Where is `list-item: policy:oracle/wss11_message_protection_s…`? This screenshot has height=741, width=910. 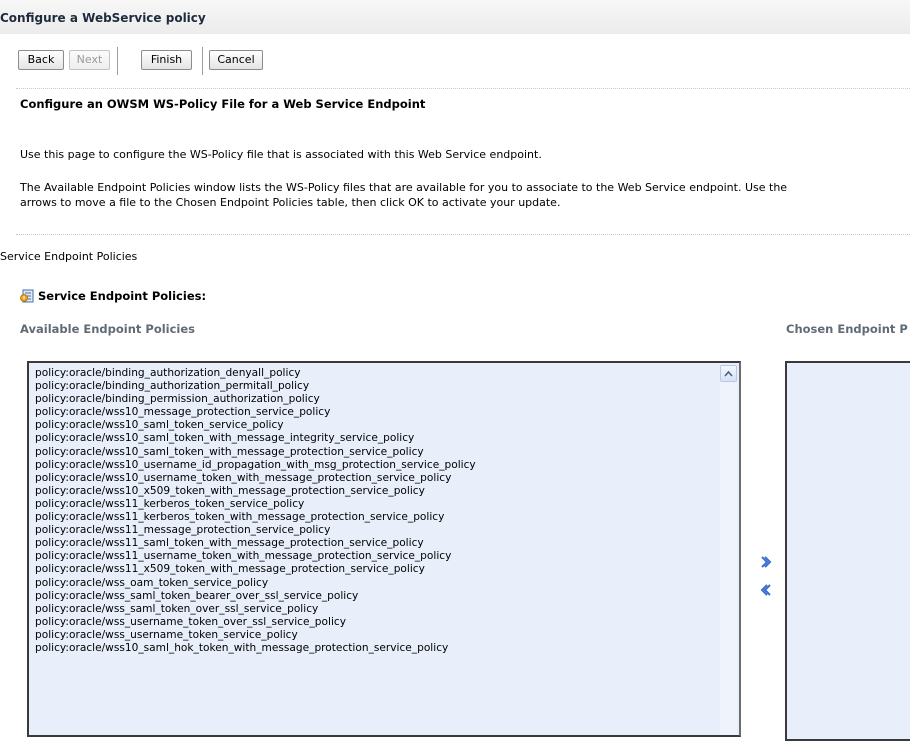
list-item: policy:oracle/wss11_message_protection_s… is located at coordinates (387, 530).